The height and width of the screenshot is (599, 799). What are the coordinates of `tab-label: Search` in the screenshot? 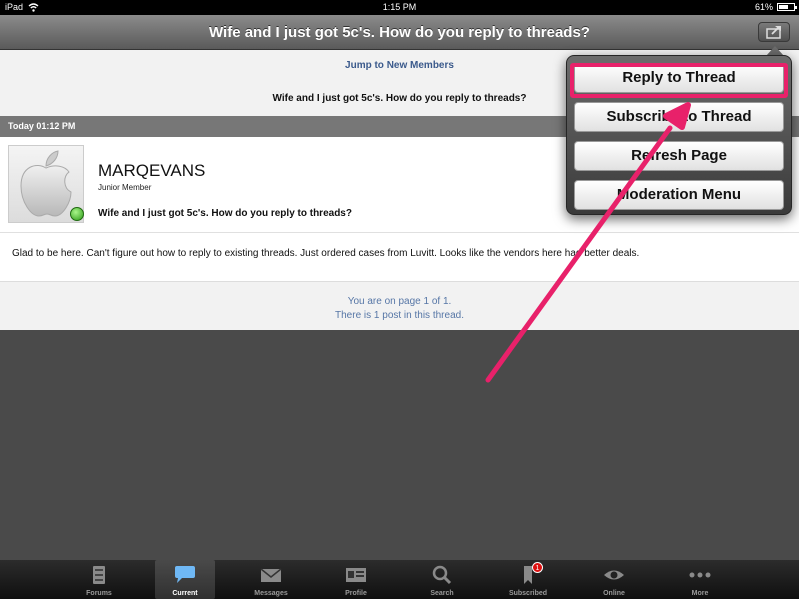 It's located at (442, 593).